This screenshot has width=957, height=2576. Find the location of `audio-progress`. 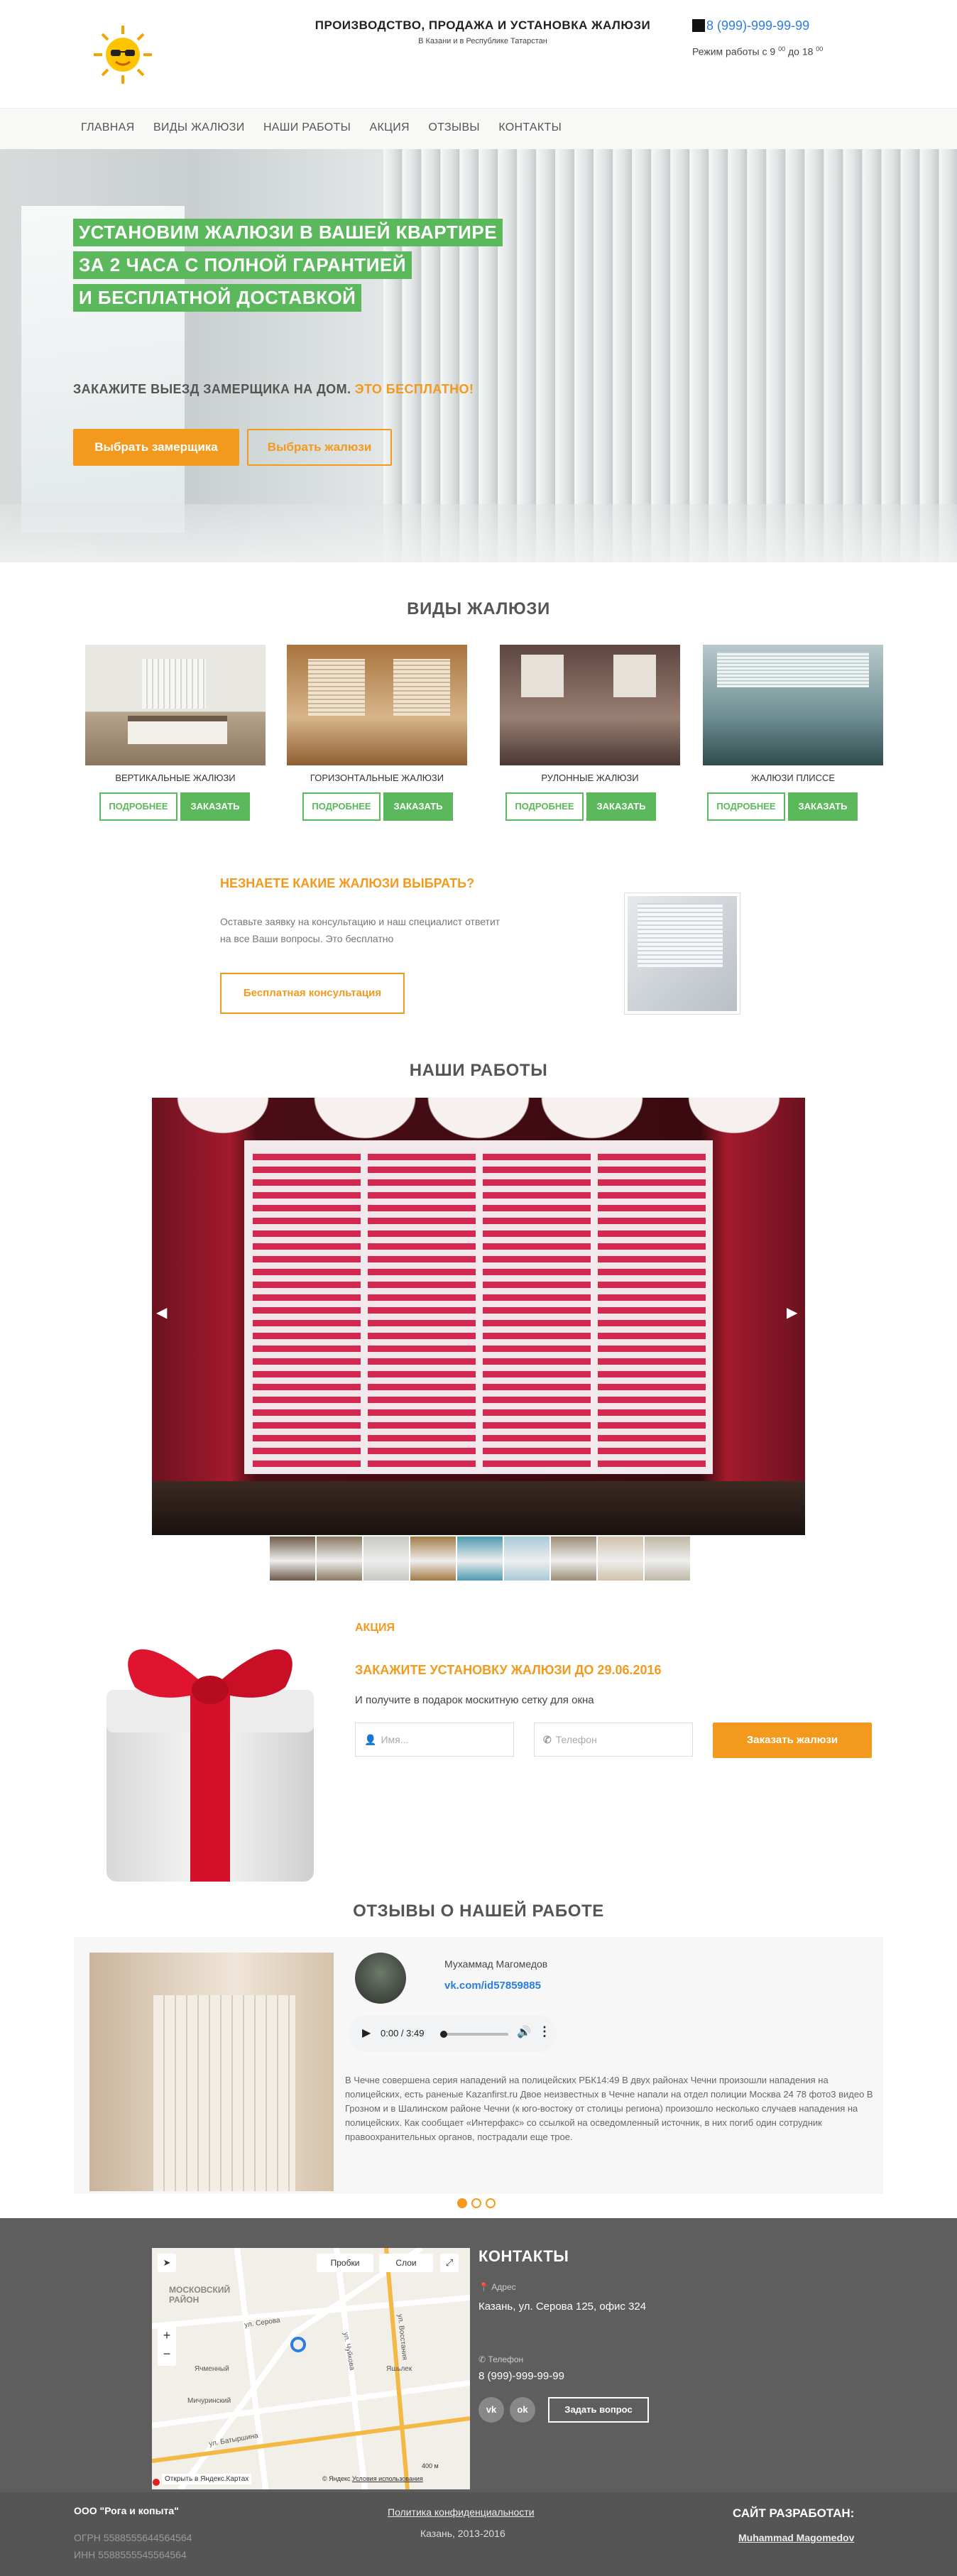

audio-progress is located at coordinates (474, 2034).